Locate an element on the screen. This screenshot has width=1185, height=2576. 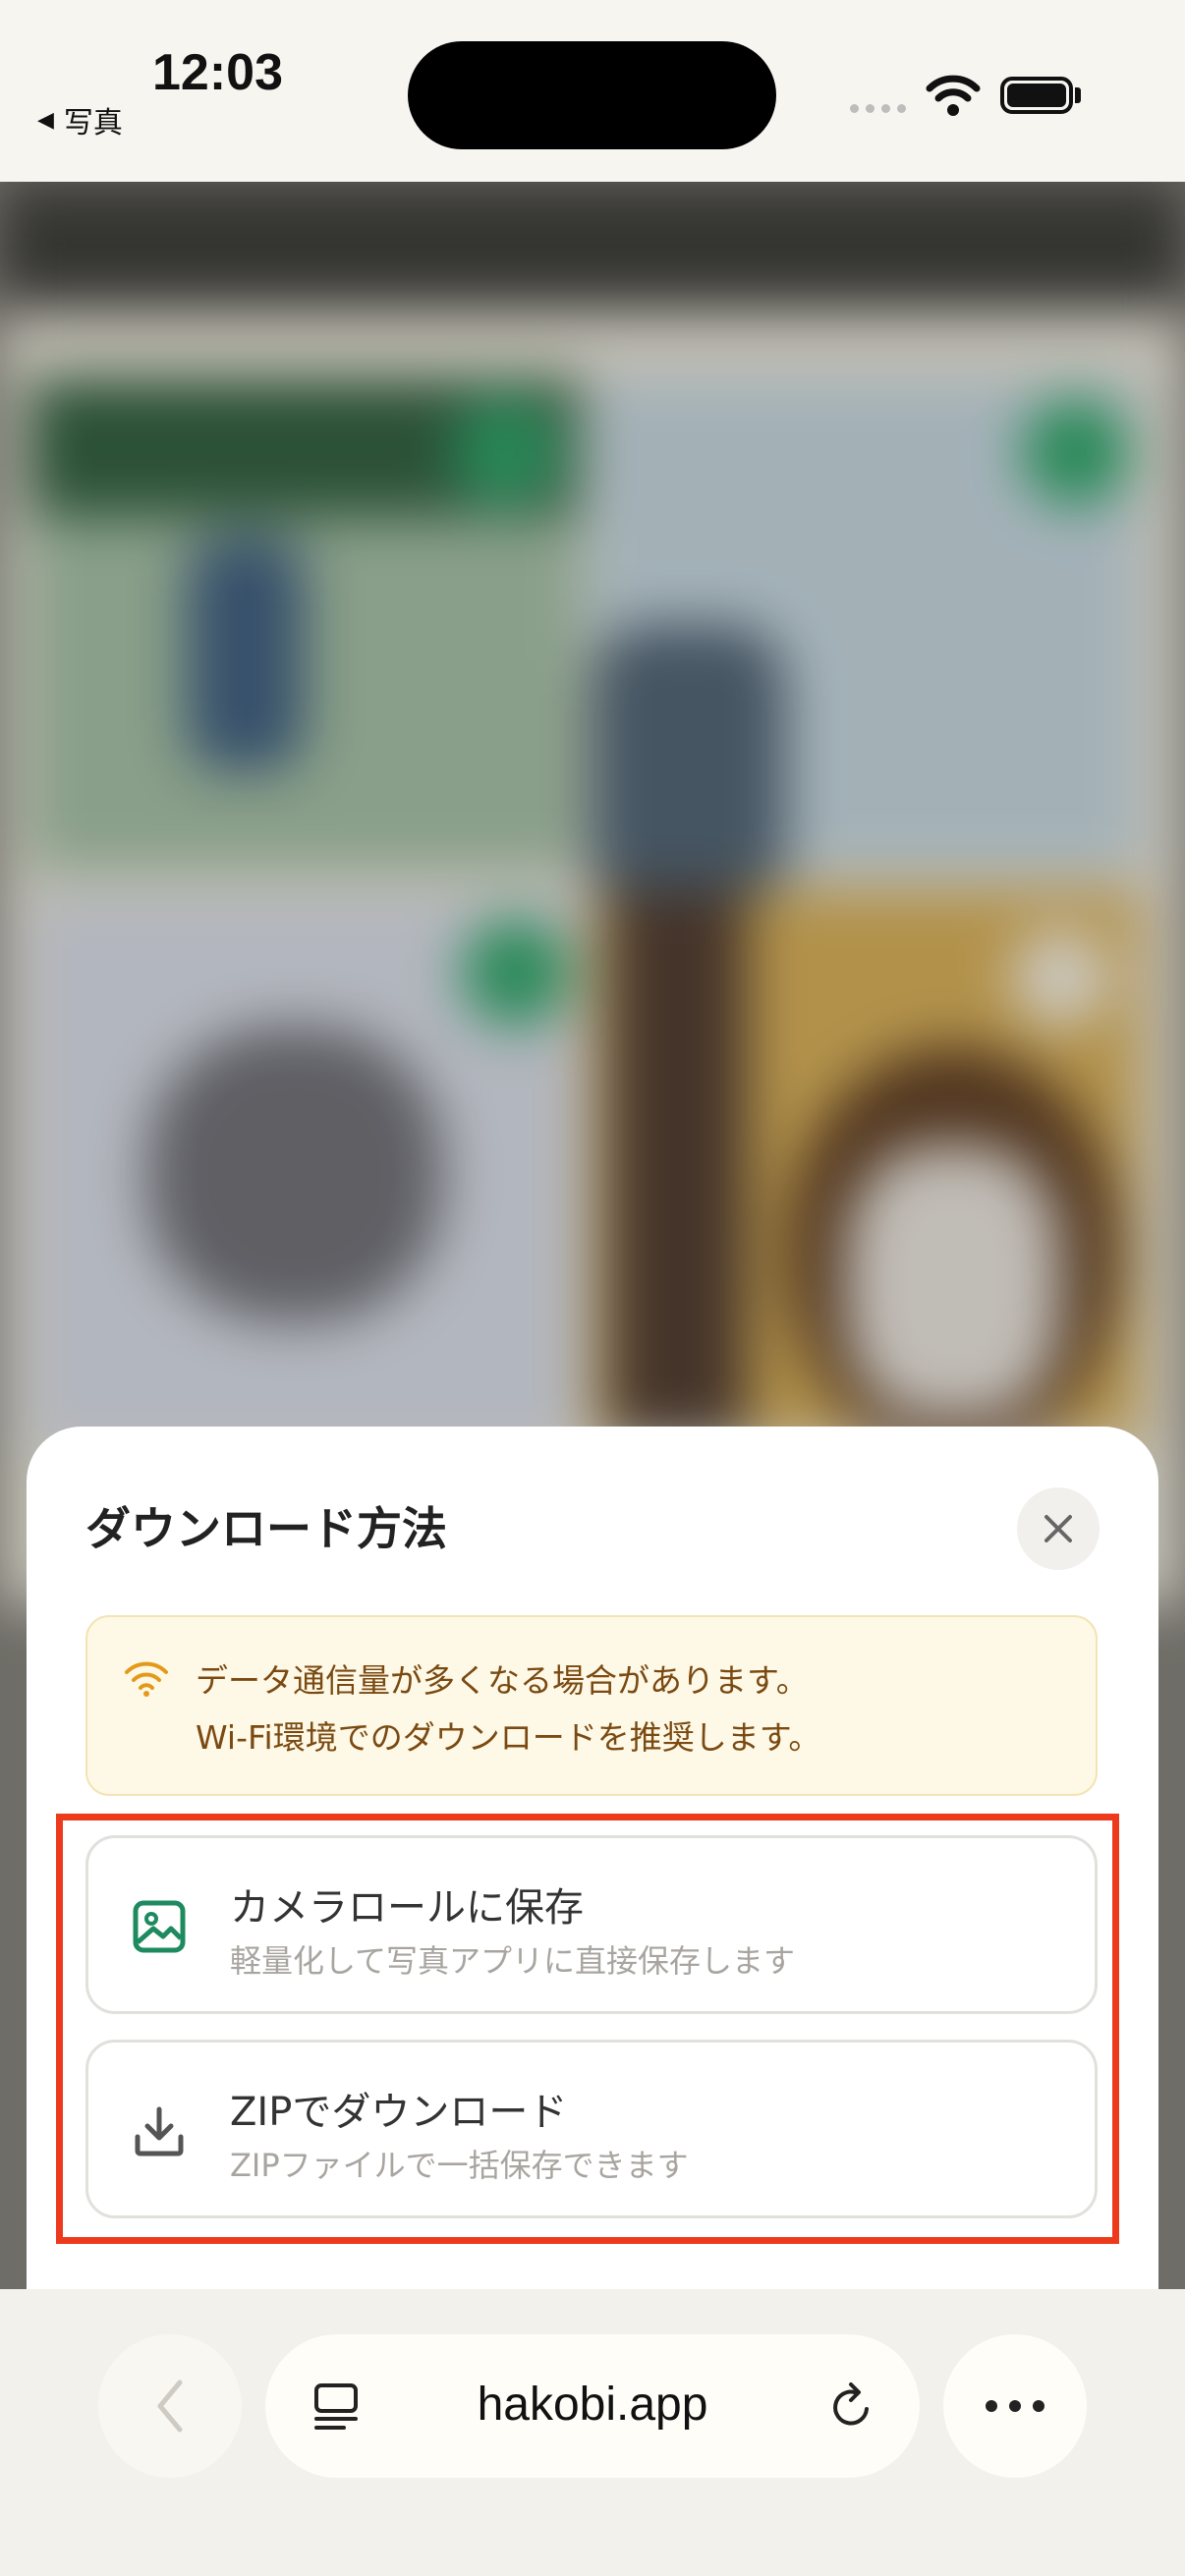
more-options-button is located at coordinates (1015, 2406).